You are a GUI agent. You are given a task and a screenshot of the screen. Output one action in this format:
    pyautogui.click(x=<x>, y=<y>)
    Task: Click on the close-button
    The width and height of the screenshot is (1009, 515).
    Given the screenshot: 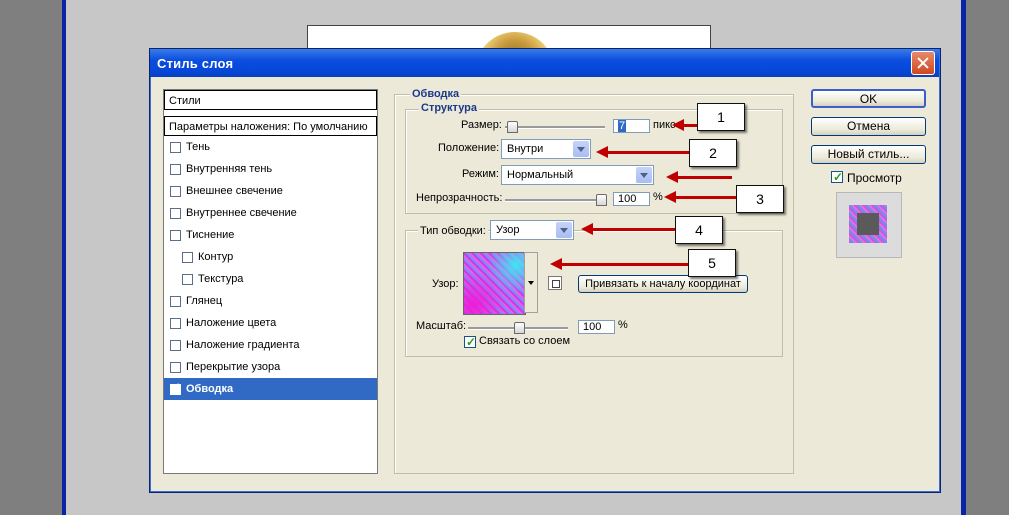 What is the action you would take?
    pyautogui.click(x=923, y=63)
    